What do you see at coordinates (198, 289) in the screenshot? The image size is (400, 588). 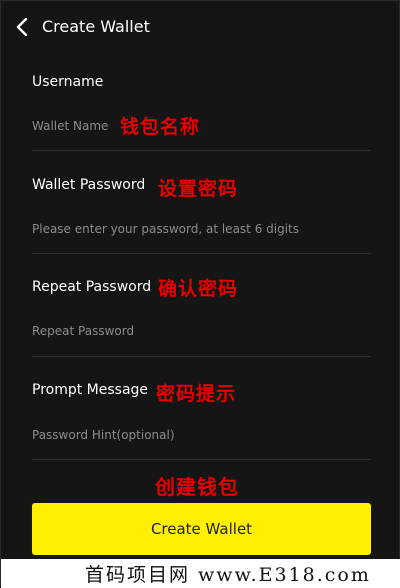 I see `confirm-password-annotation: 确认密码` at bounding box center [198, 289].